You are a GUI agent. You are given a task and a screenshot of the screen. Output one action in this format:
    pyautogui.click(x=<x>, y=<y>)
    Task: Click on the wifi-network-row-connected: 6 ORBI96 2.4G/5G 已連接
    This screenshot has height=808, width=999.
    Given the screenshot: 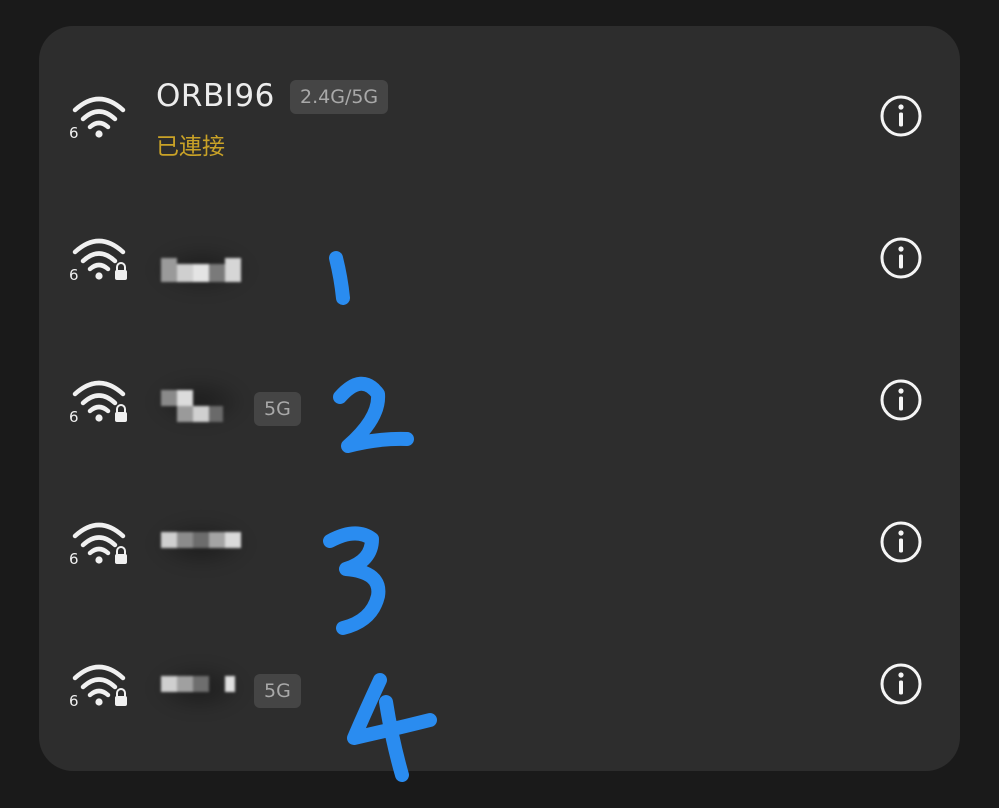 What is the action you would take?
    pyautogui.click(x=499, y=114)
    